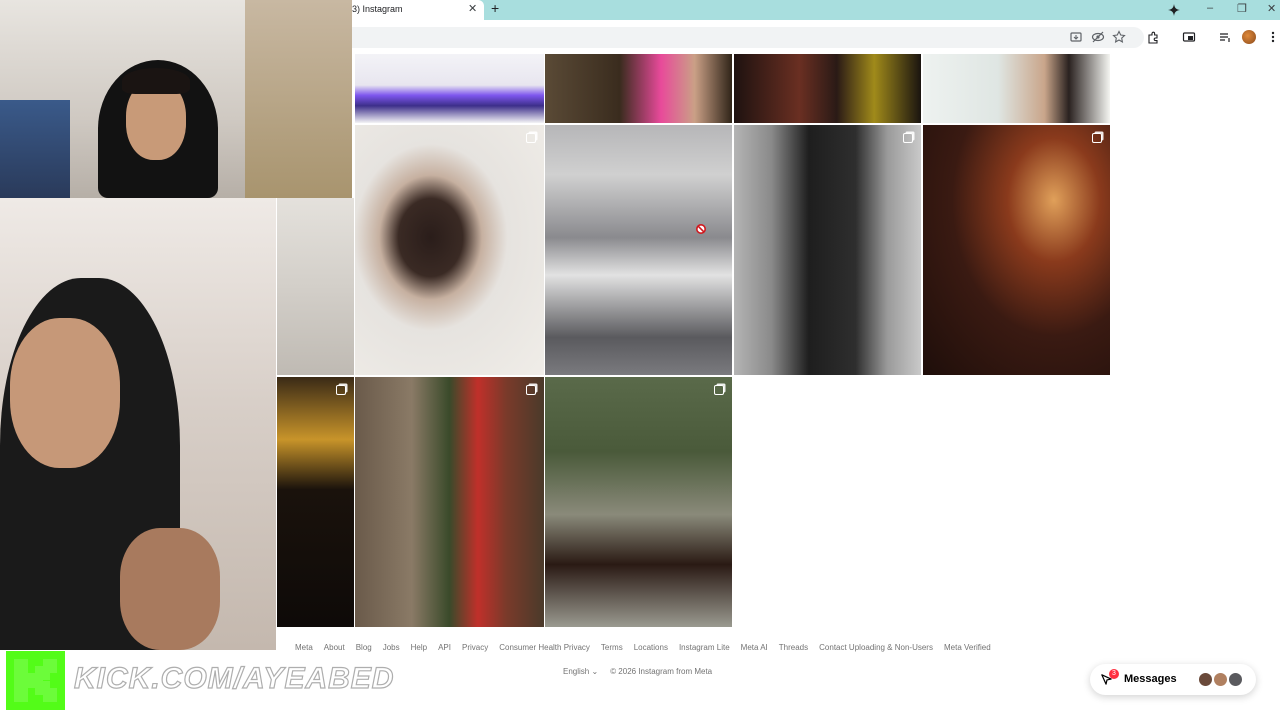  What do you see at coordinates (1189, 37) in the screenshot?
I see `screen-share-icon` at bounding box center [1189, 37].